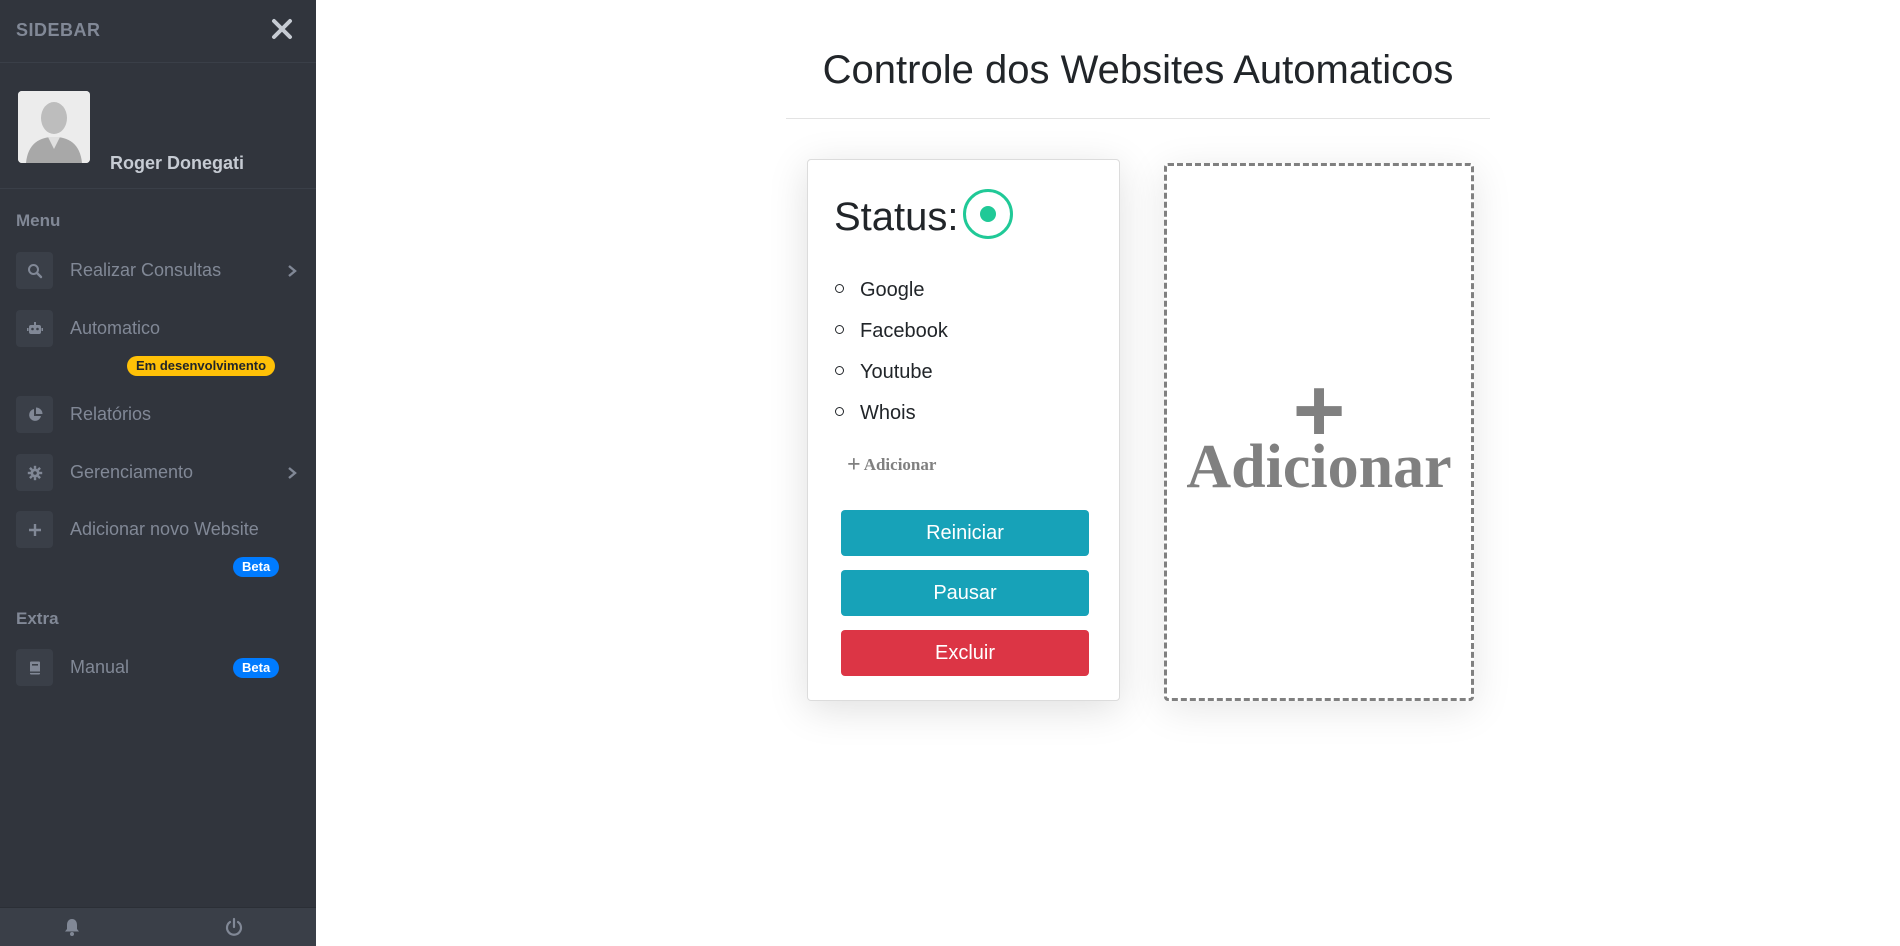  Describe the element at coordinates (282, 29) in the screenshot. I see `close-icon` at that location.